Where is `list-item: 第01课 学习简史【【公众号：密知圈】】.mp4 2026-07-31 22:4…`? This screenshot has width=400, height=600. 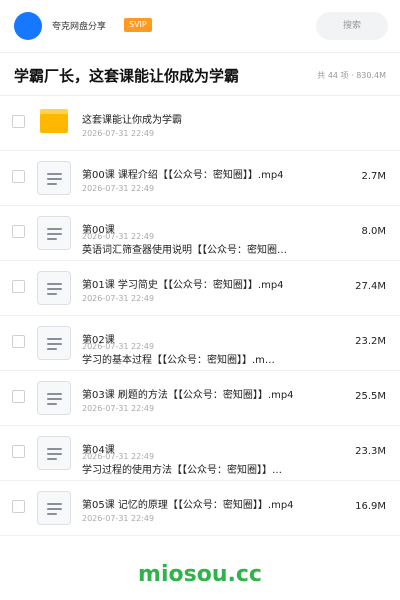 list-item: 第01课 学习简史【【公众号：密知圈】】.mp4 2026-07-31 22:4… is located at coordinates (200, 288).